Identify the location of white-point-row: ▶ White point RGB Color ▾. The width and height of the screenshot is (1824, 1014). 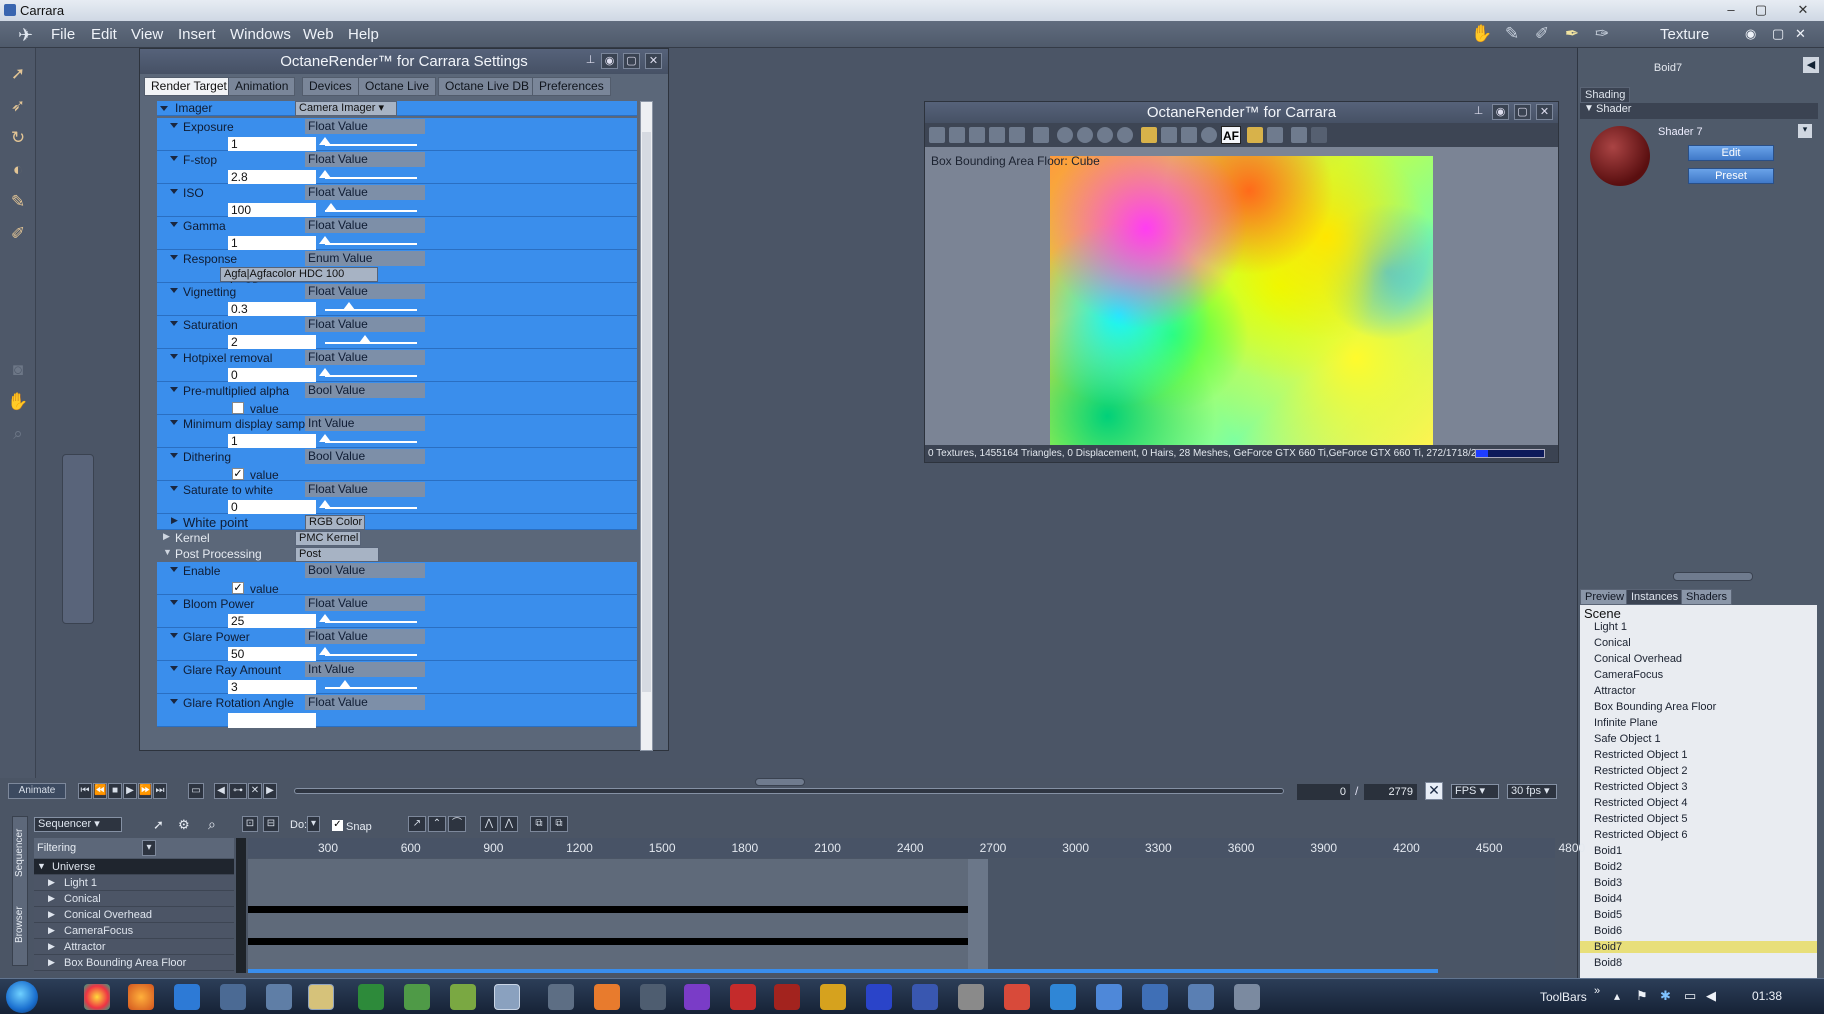
(397, 527).